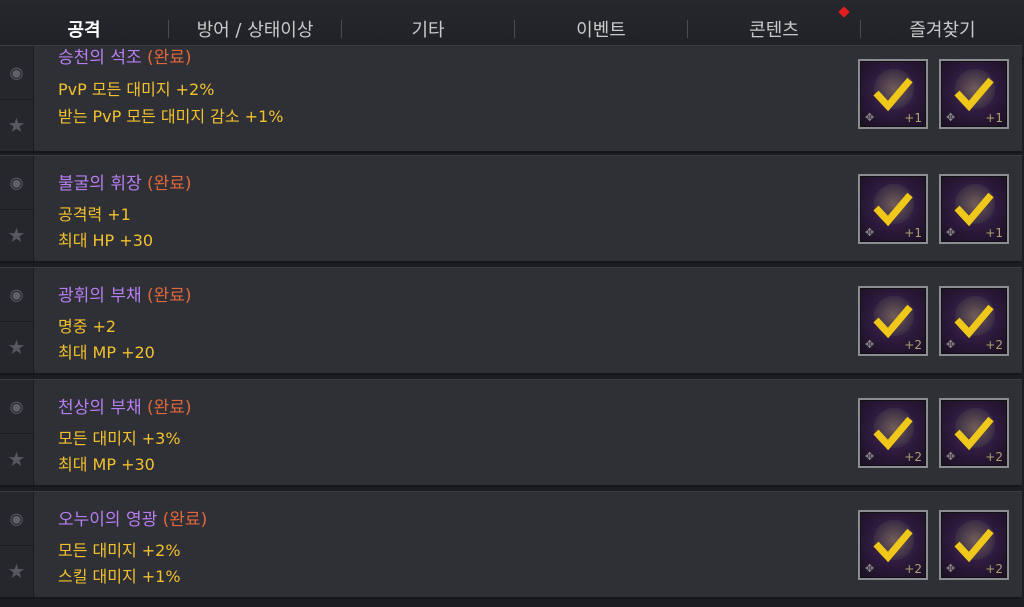  I want to click on entry-stat: 최대 HP +30, so click(106, 240).